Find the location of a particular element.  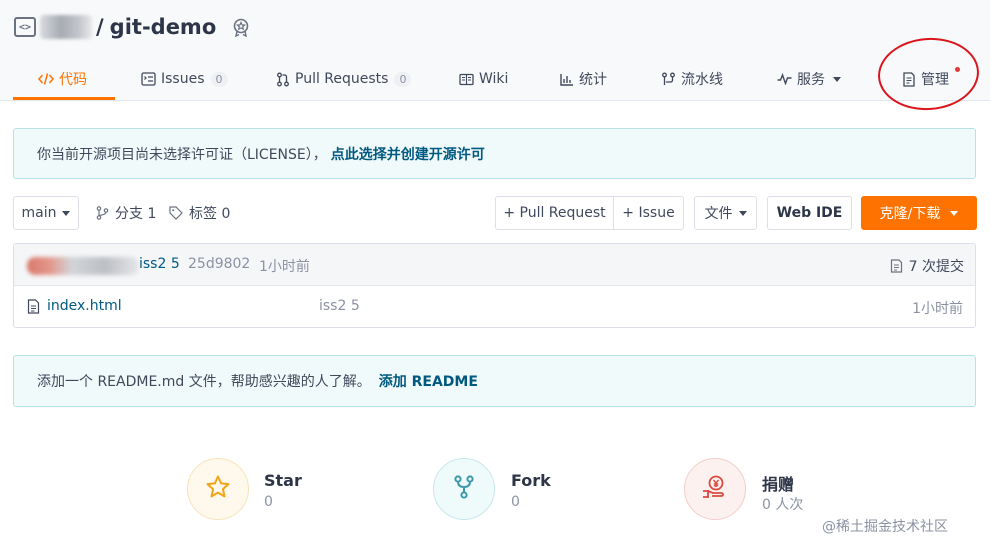

star-button is located at coordinates (218, 489).